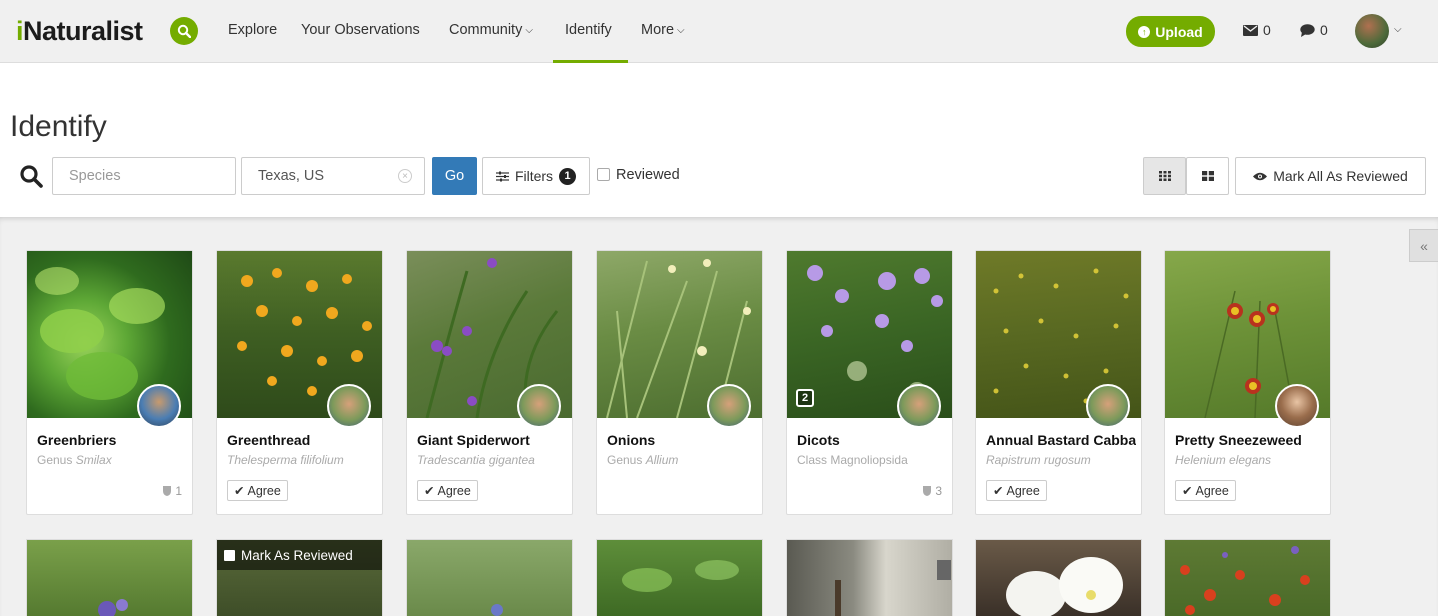  I want to click on scientific-name: Thelesperma filifolium, so click(302, 460).